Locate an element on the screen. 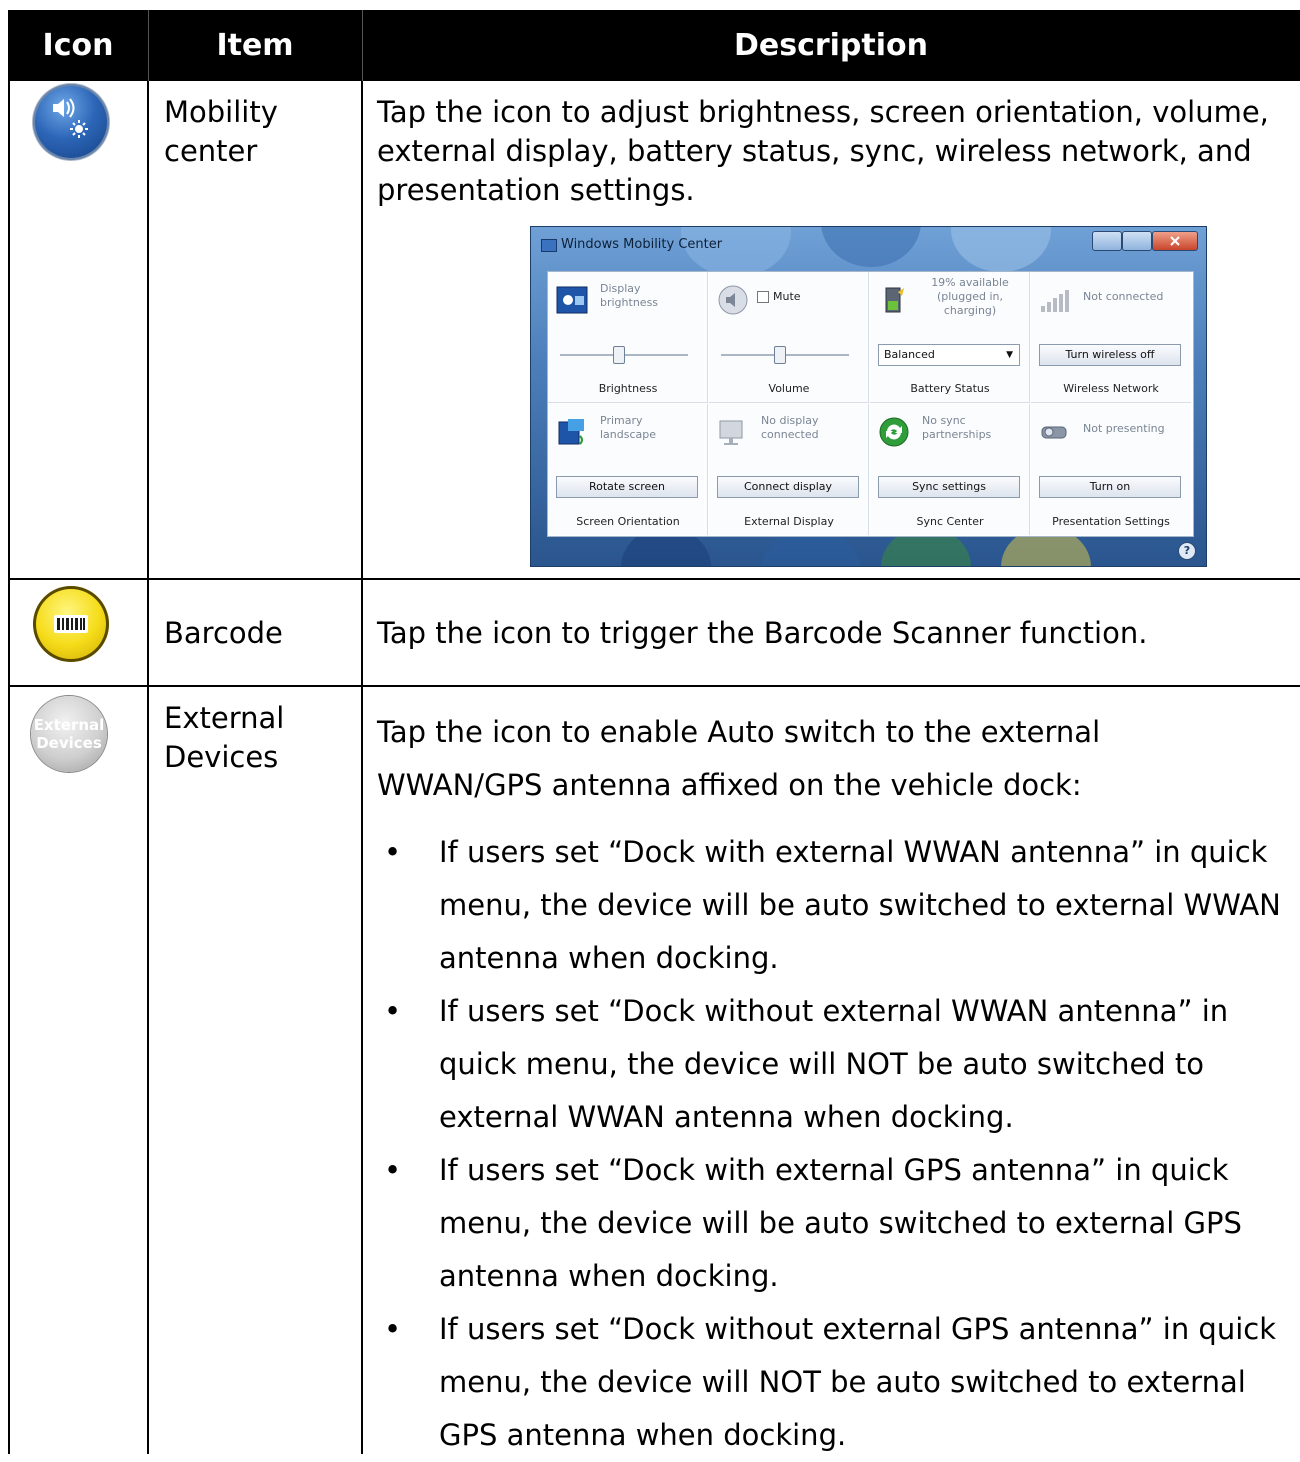  tile-label: Wireless Network is located at coordinates (1111, 388).